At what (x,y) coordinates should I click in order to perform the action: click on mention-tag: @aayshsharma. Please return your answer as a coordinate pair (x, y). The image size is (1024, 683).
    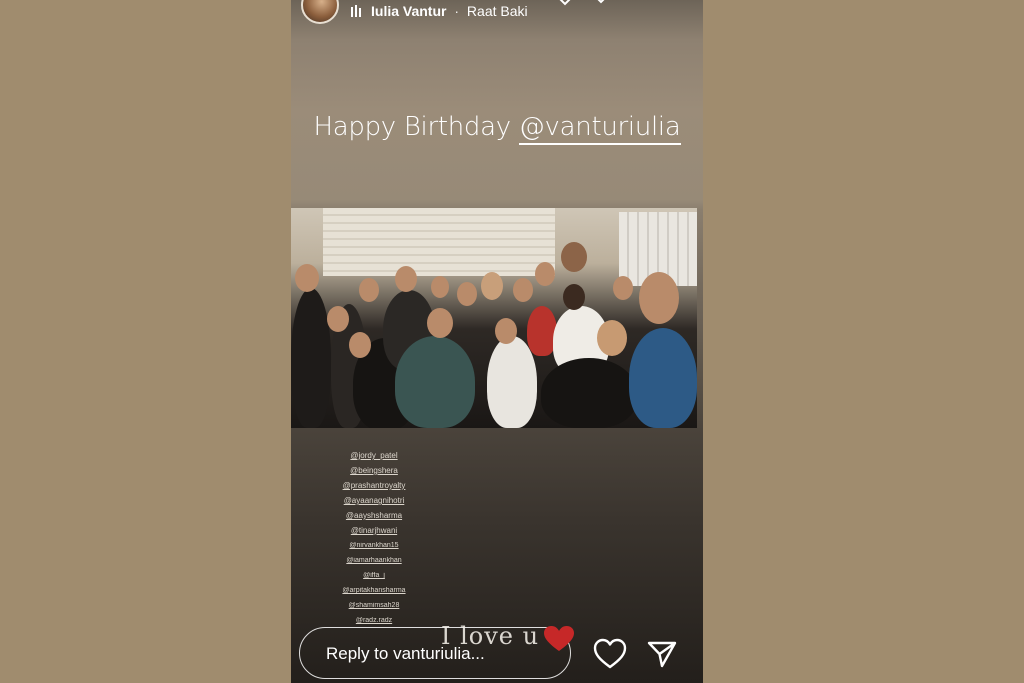
    Looking at the image, I should click on (374, 515).